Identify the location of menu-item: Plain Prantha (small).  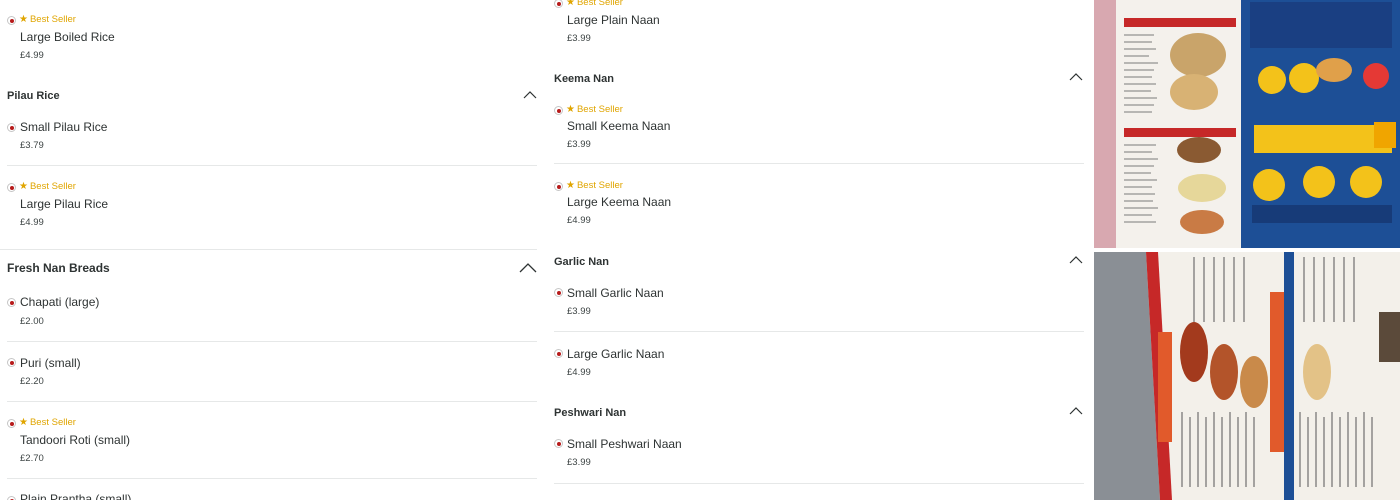
(268, 494).